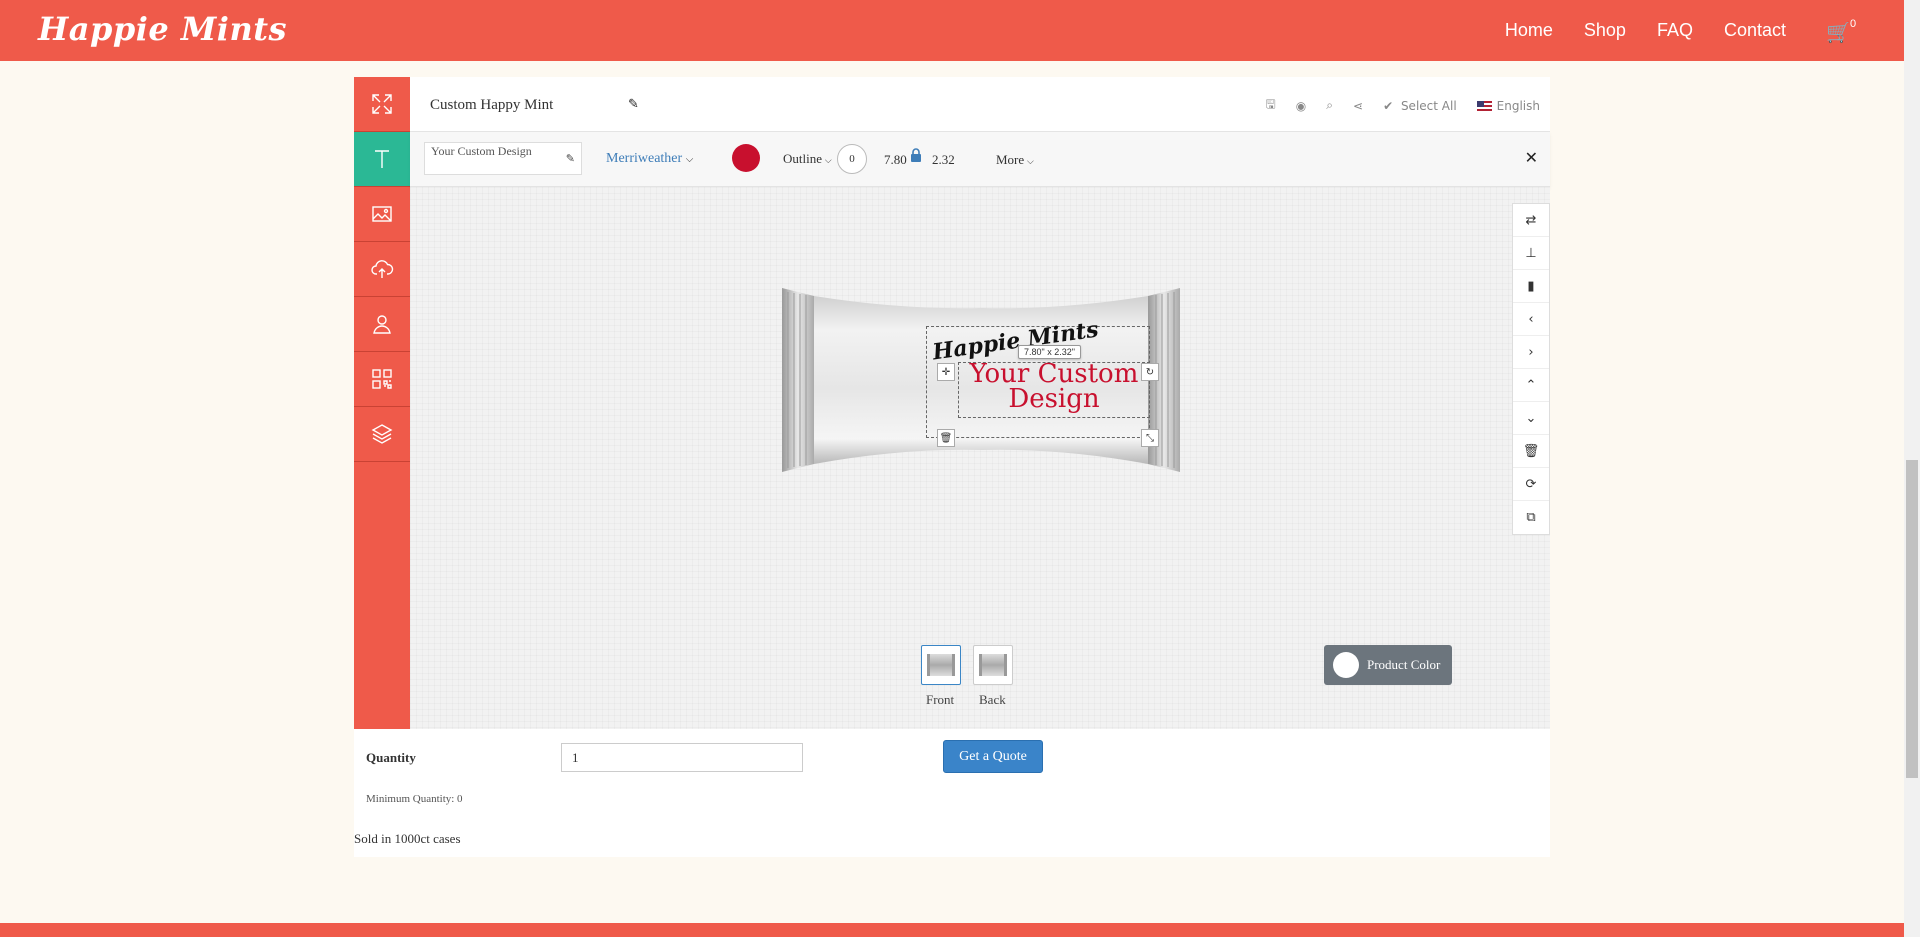 Image resolution: width=1920 pixels, height=937 pixels. What do you see at coordinates (1531, 484) in the screenshot?
I see `refresh-icon: ⟳` at bounding box center [1531, 484].